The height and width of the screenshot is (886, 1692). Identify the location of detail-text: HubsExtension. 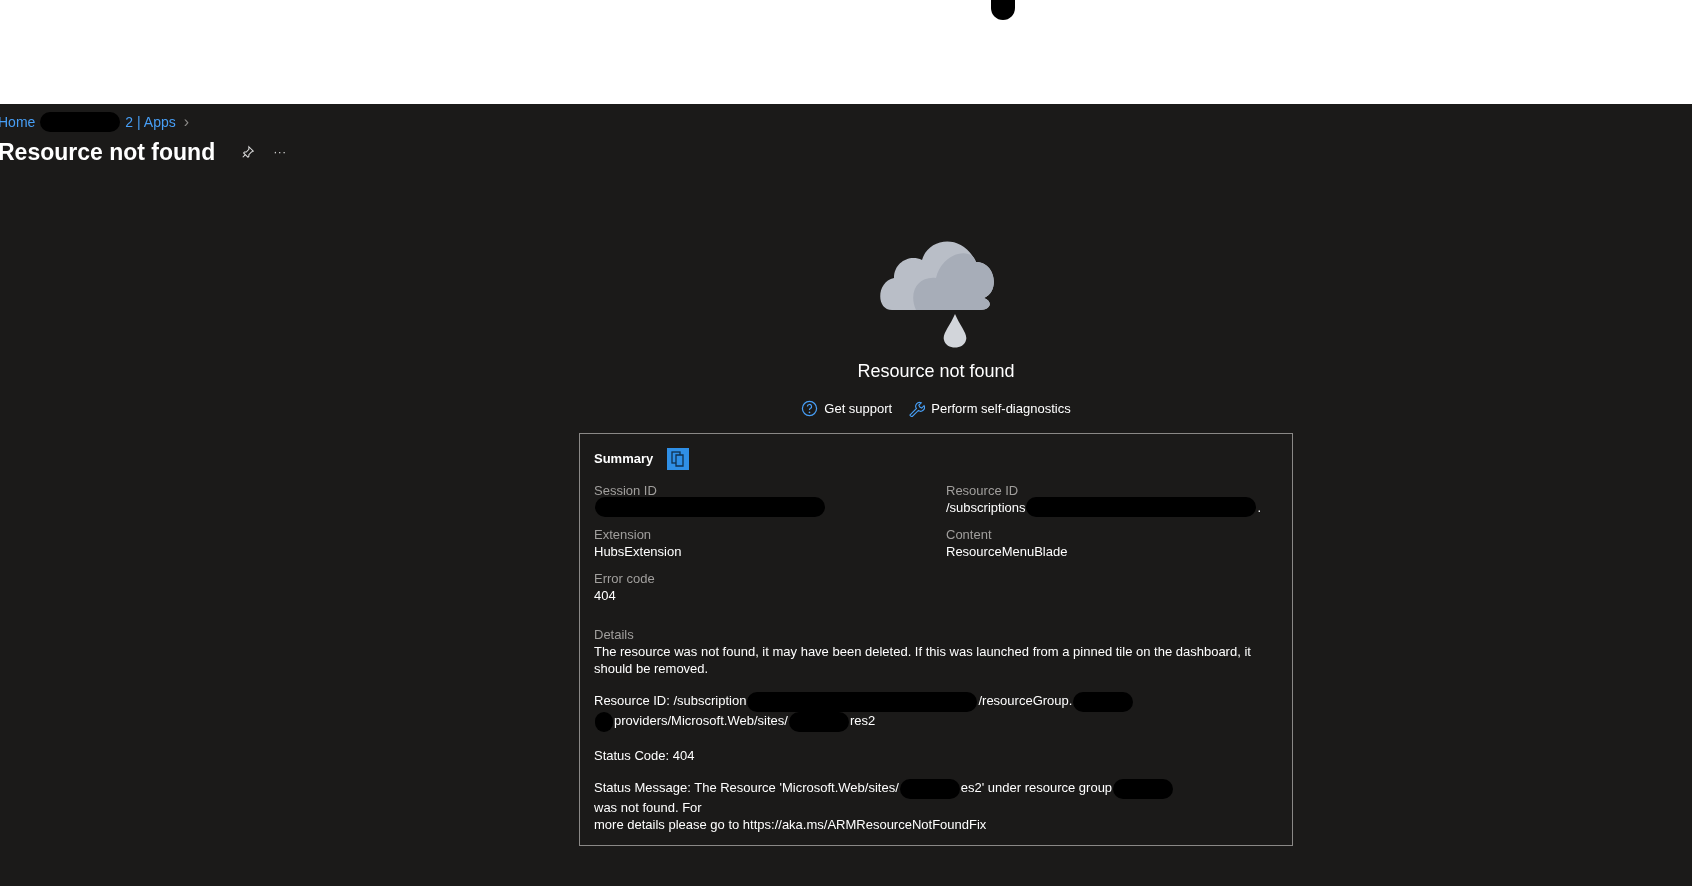
(638, 551).